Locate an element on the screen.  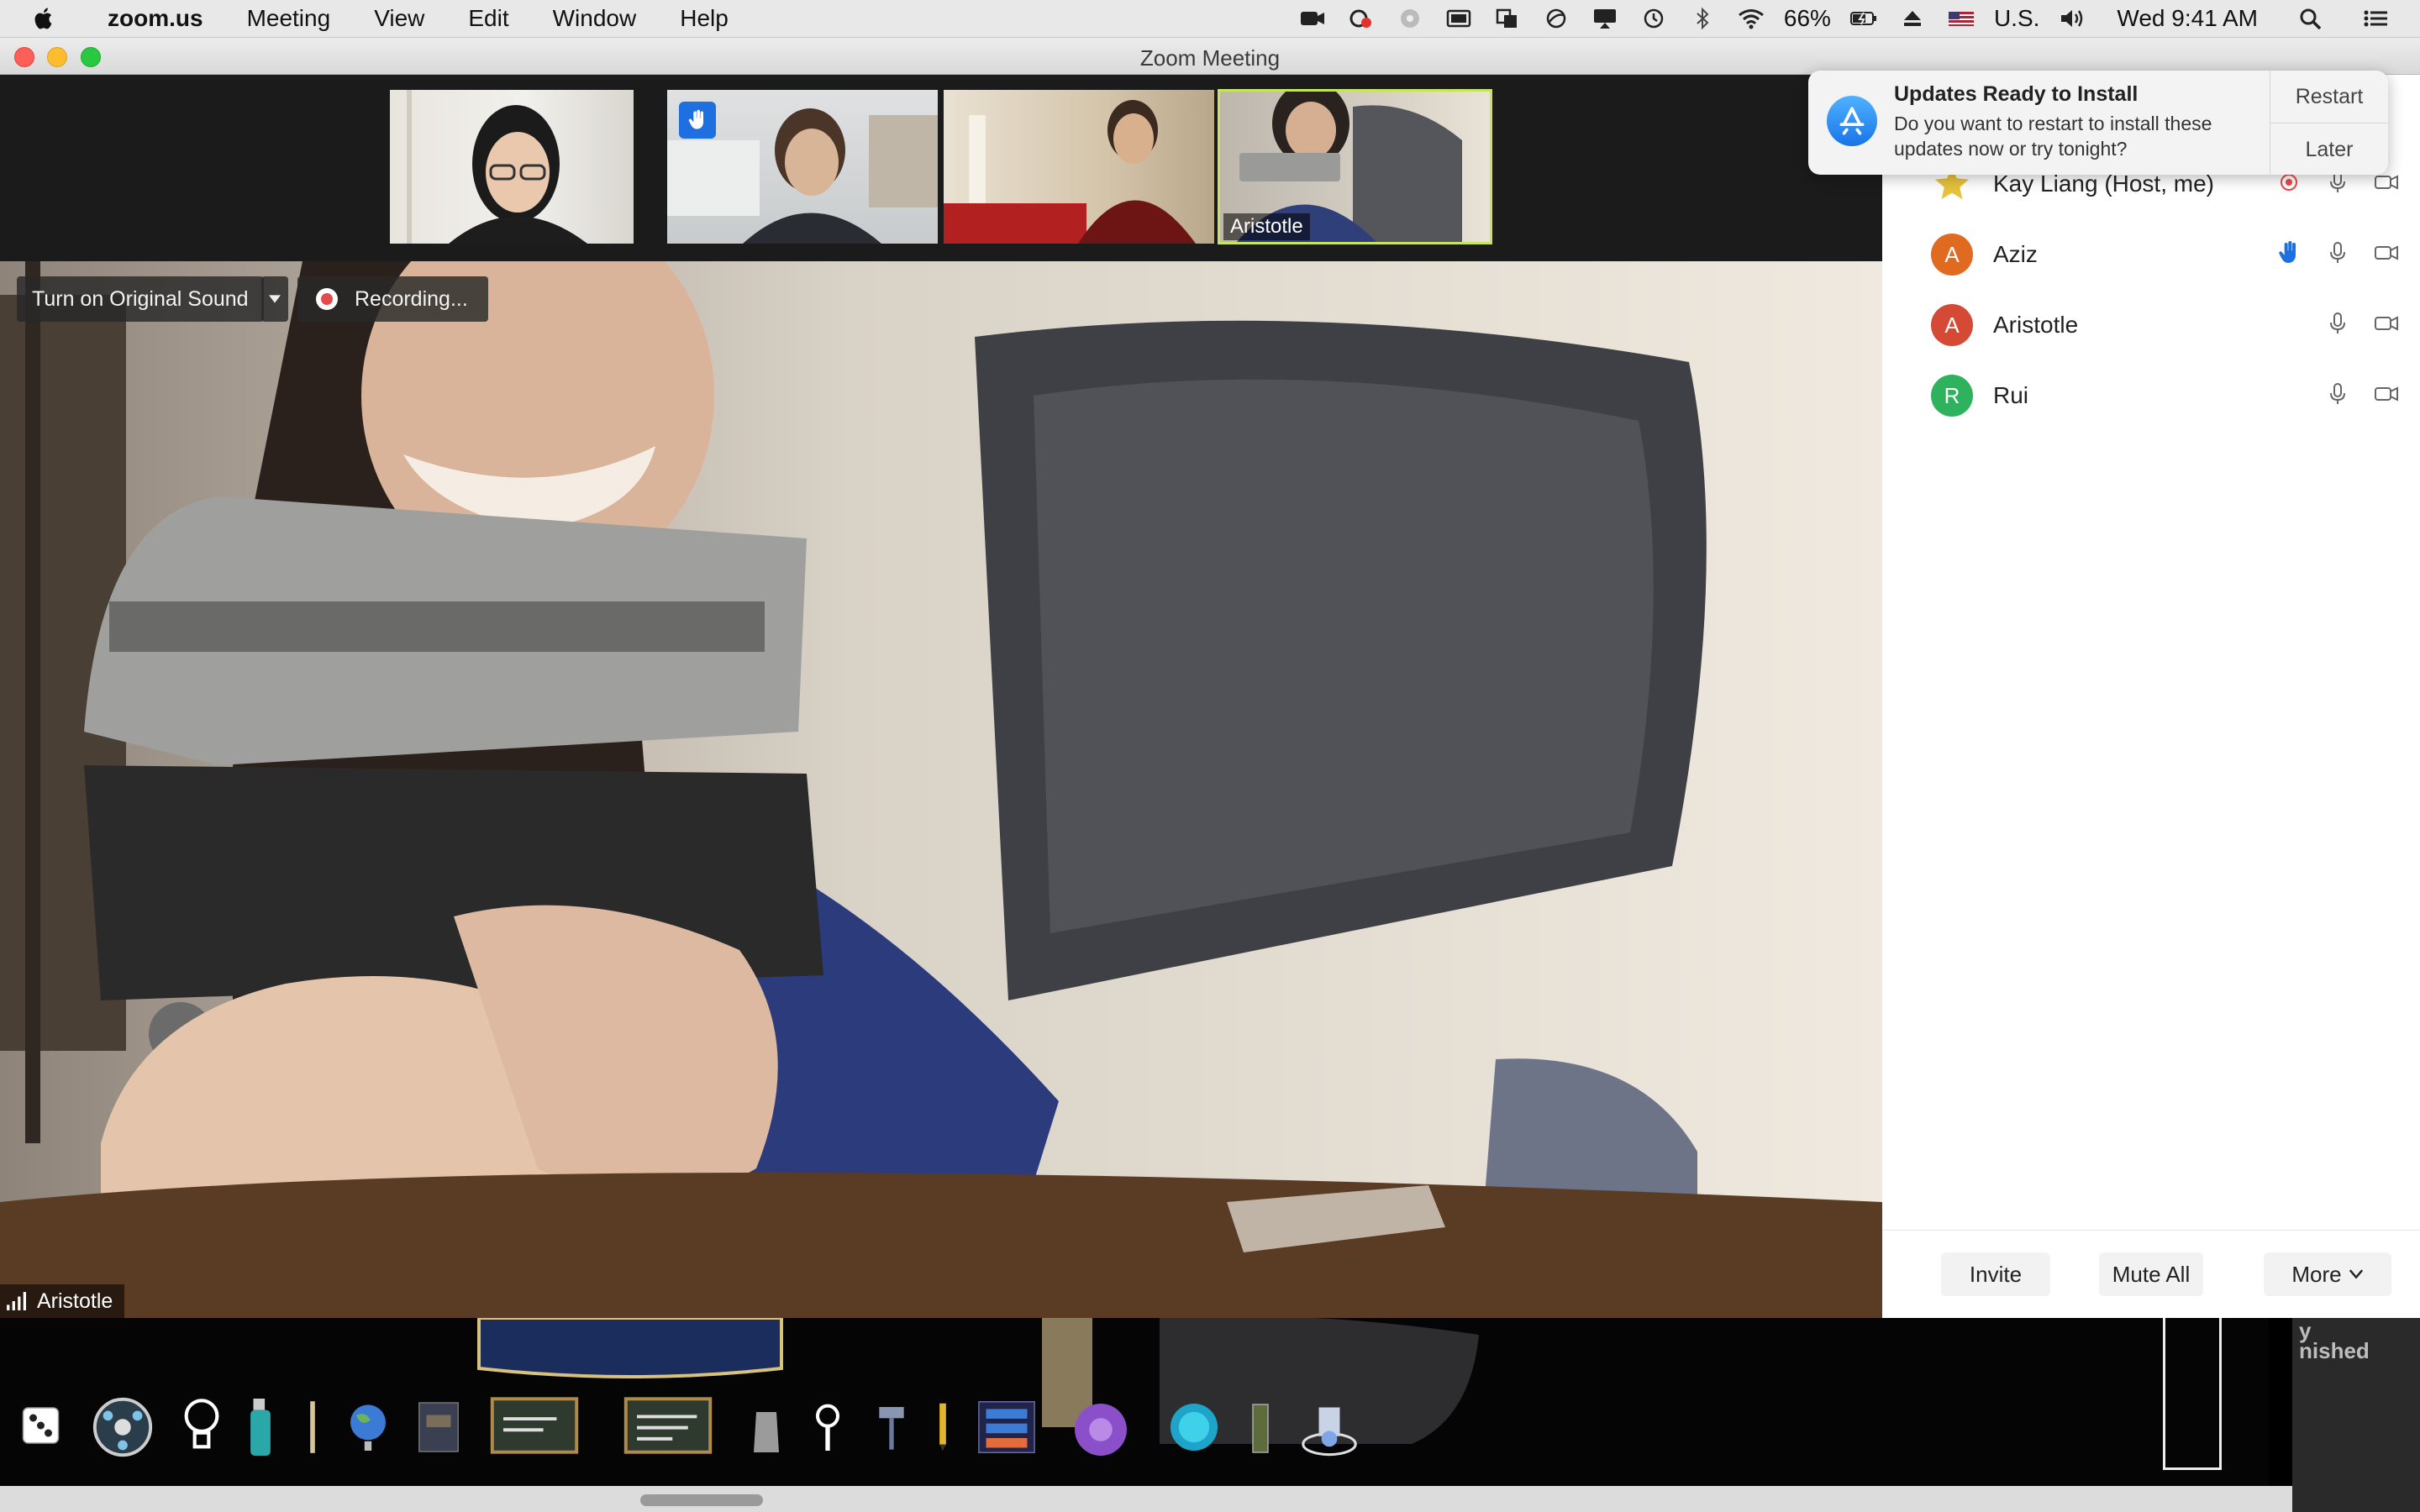
robot-icon is located at coordinates (1329, 1432).